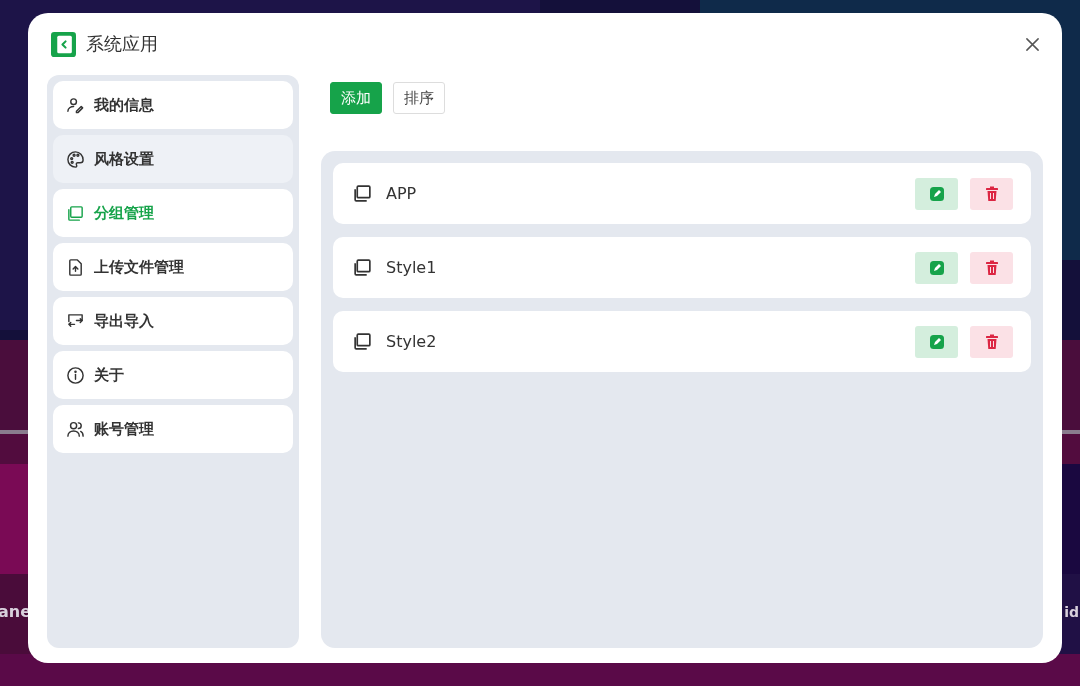  I want to click on users-icon, so click(75, 429).